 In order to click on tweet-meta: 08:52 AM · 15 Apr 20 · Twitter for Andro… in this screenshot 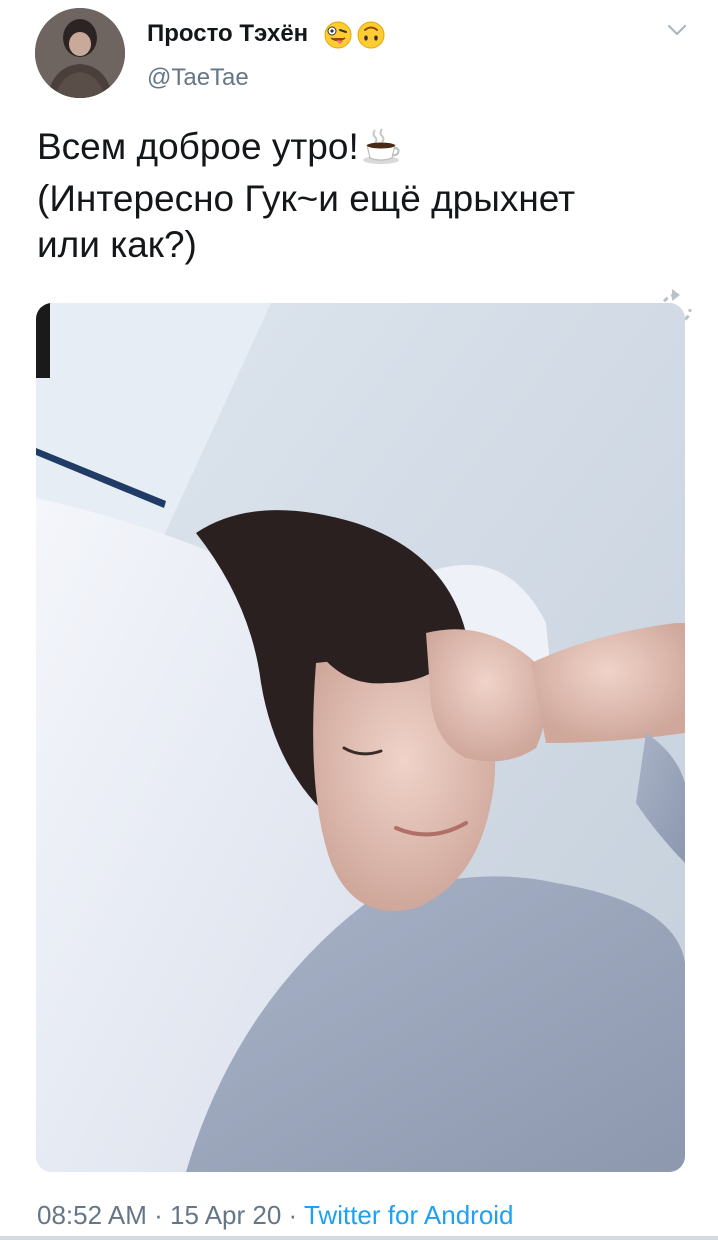, I will do `click(275, 1215)`.